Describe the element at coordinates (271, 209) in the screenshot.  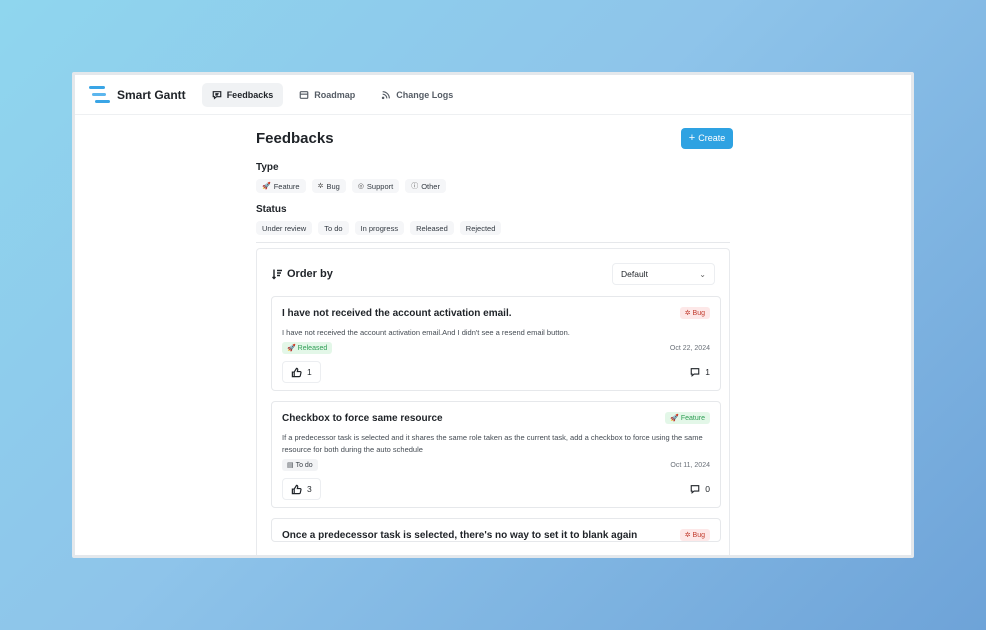
I see `status-filter-label: Status` at that location.